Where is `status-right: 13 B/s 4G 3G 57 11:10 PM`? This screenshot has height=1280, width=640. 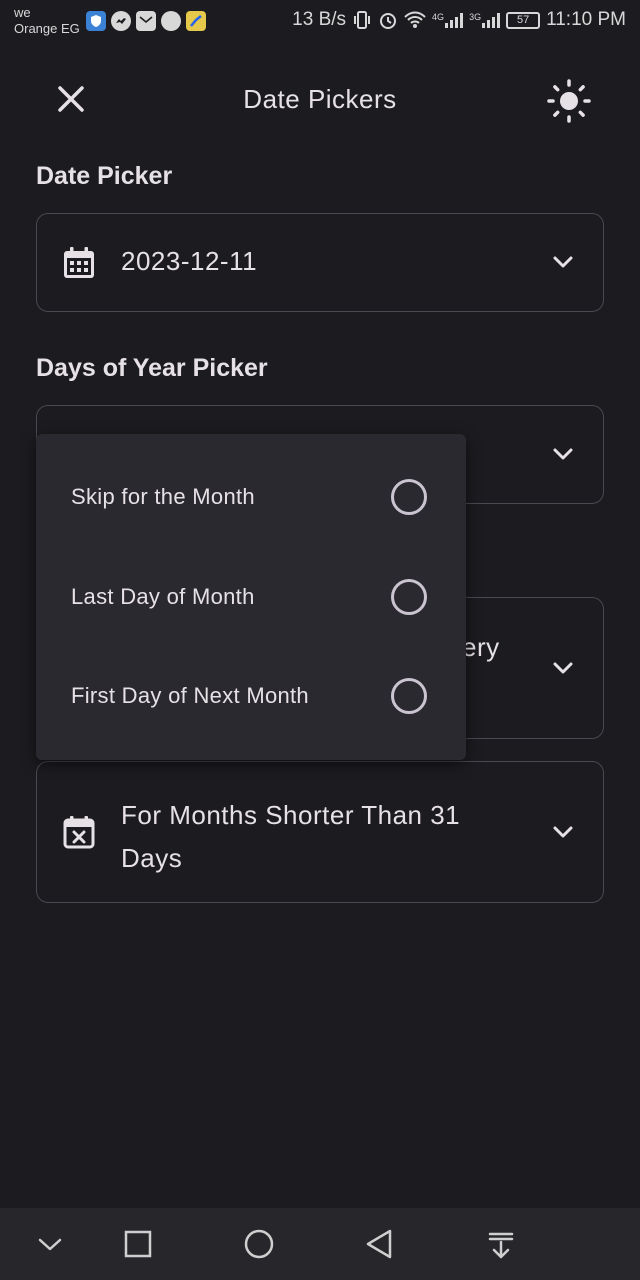
status-right: 13 B/s 4G 3G 57 11:10 PM is located at coordinates (459, 20).